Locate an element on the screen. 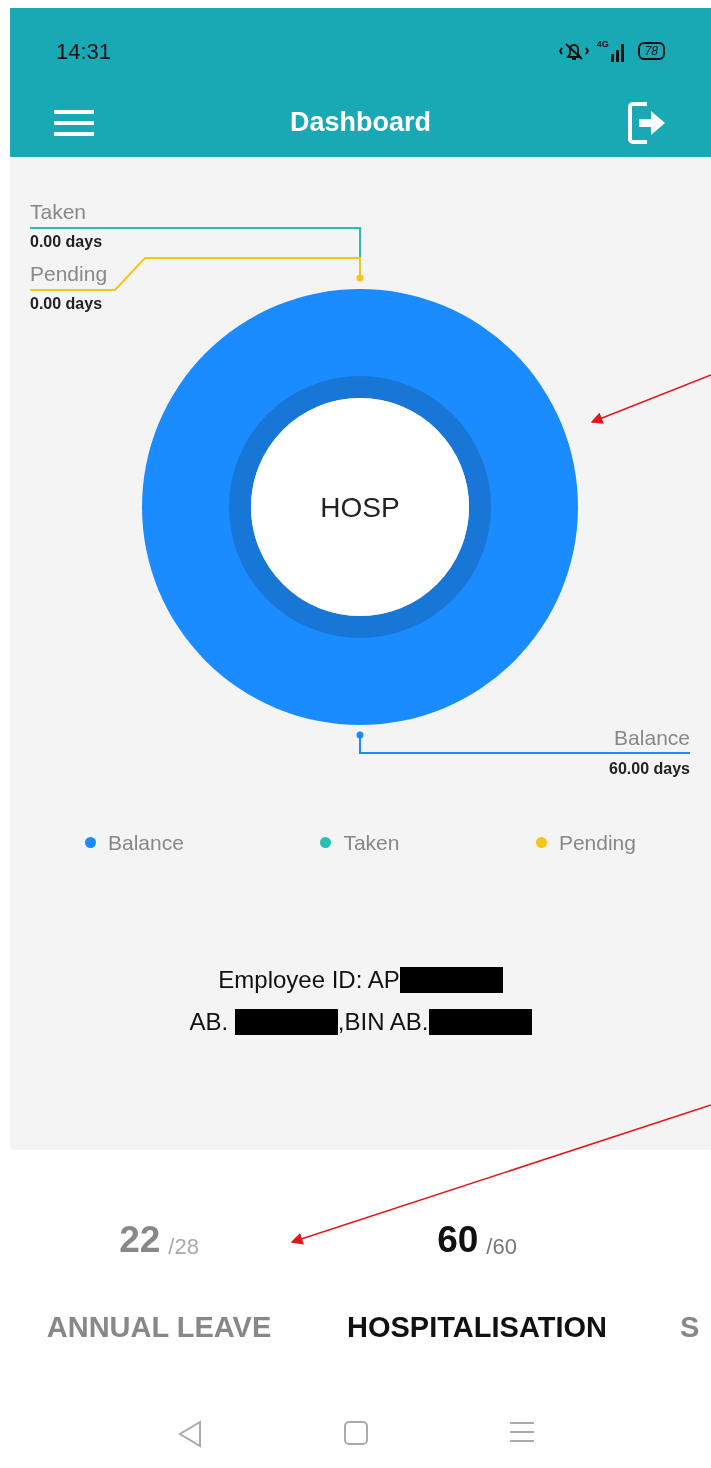  legend-label: Pending is located at coordinates (597, 843).